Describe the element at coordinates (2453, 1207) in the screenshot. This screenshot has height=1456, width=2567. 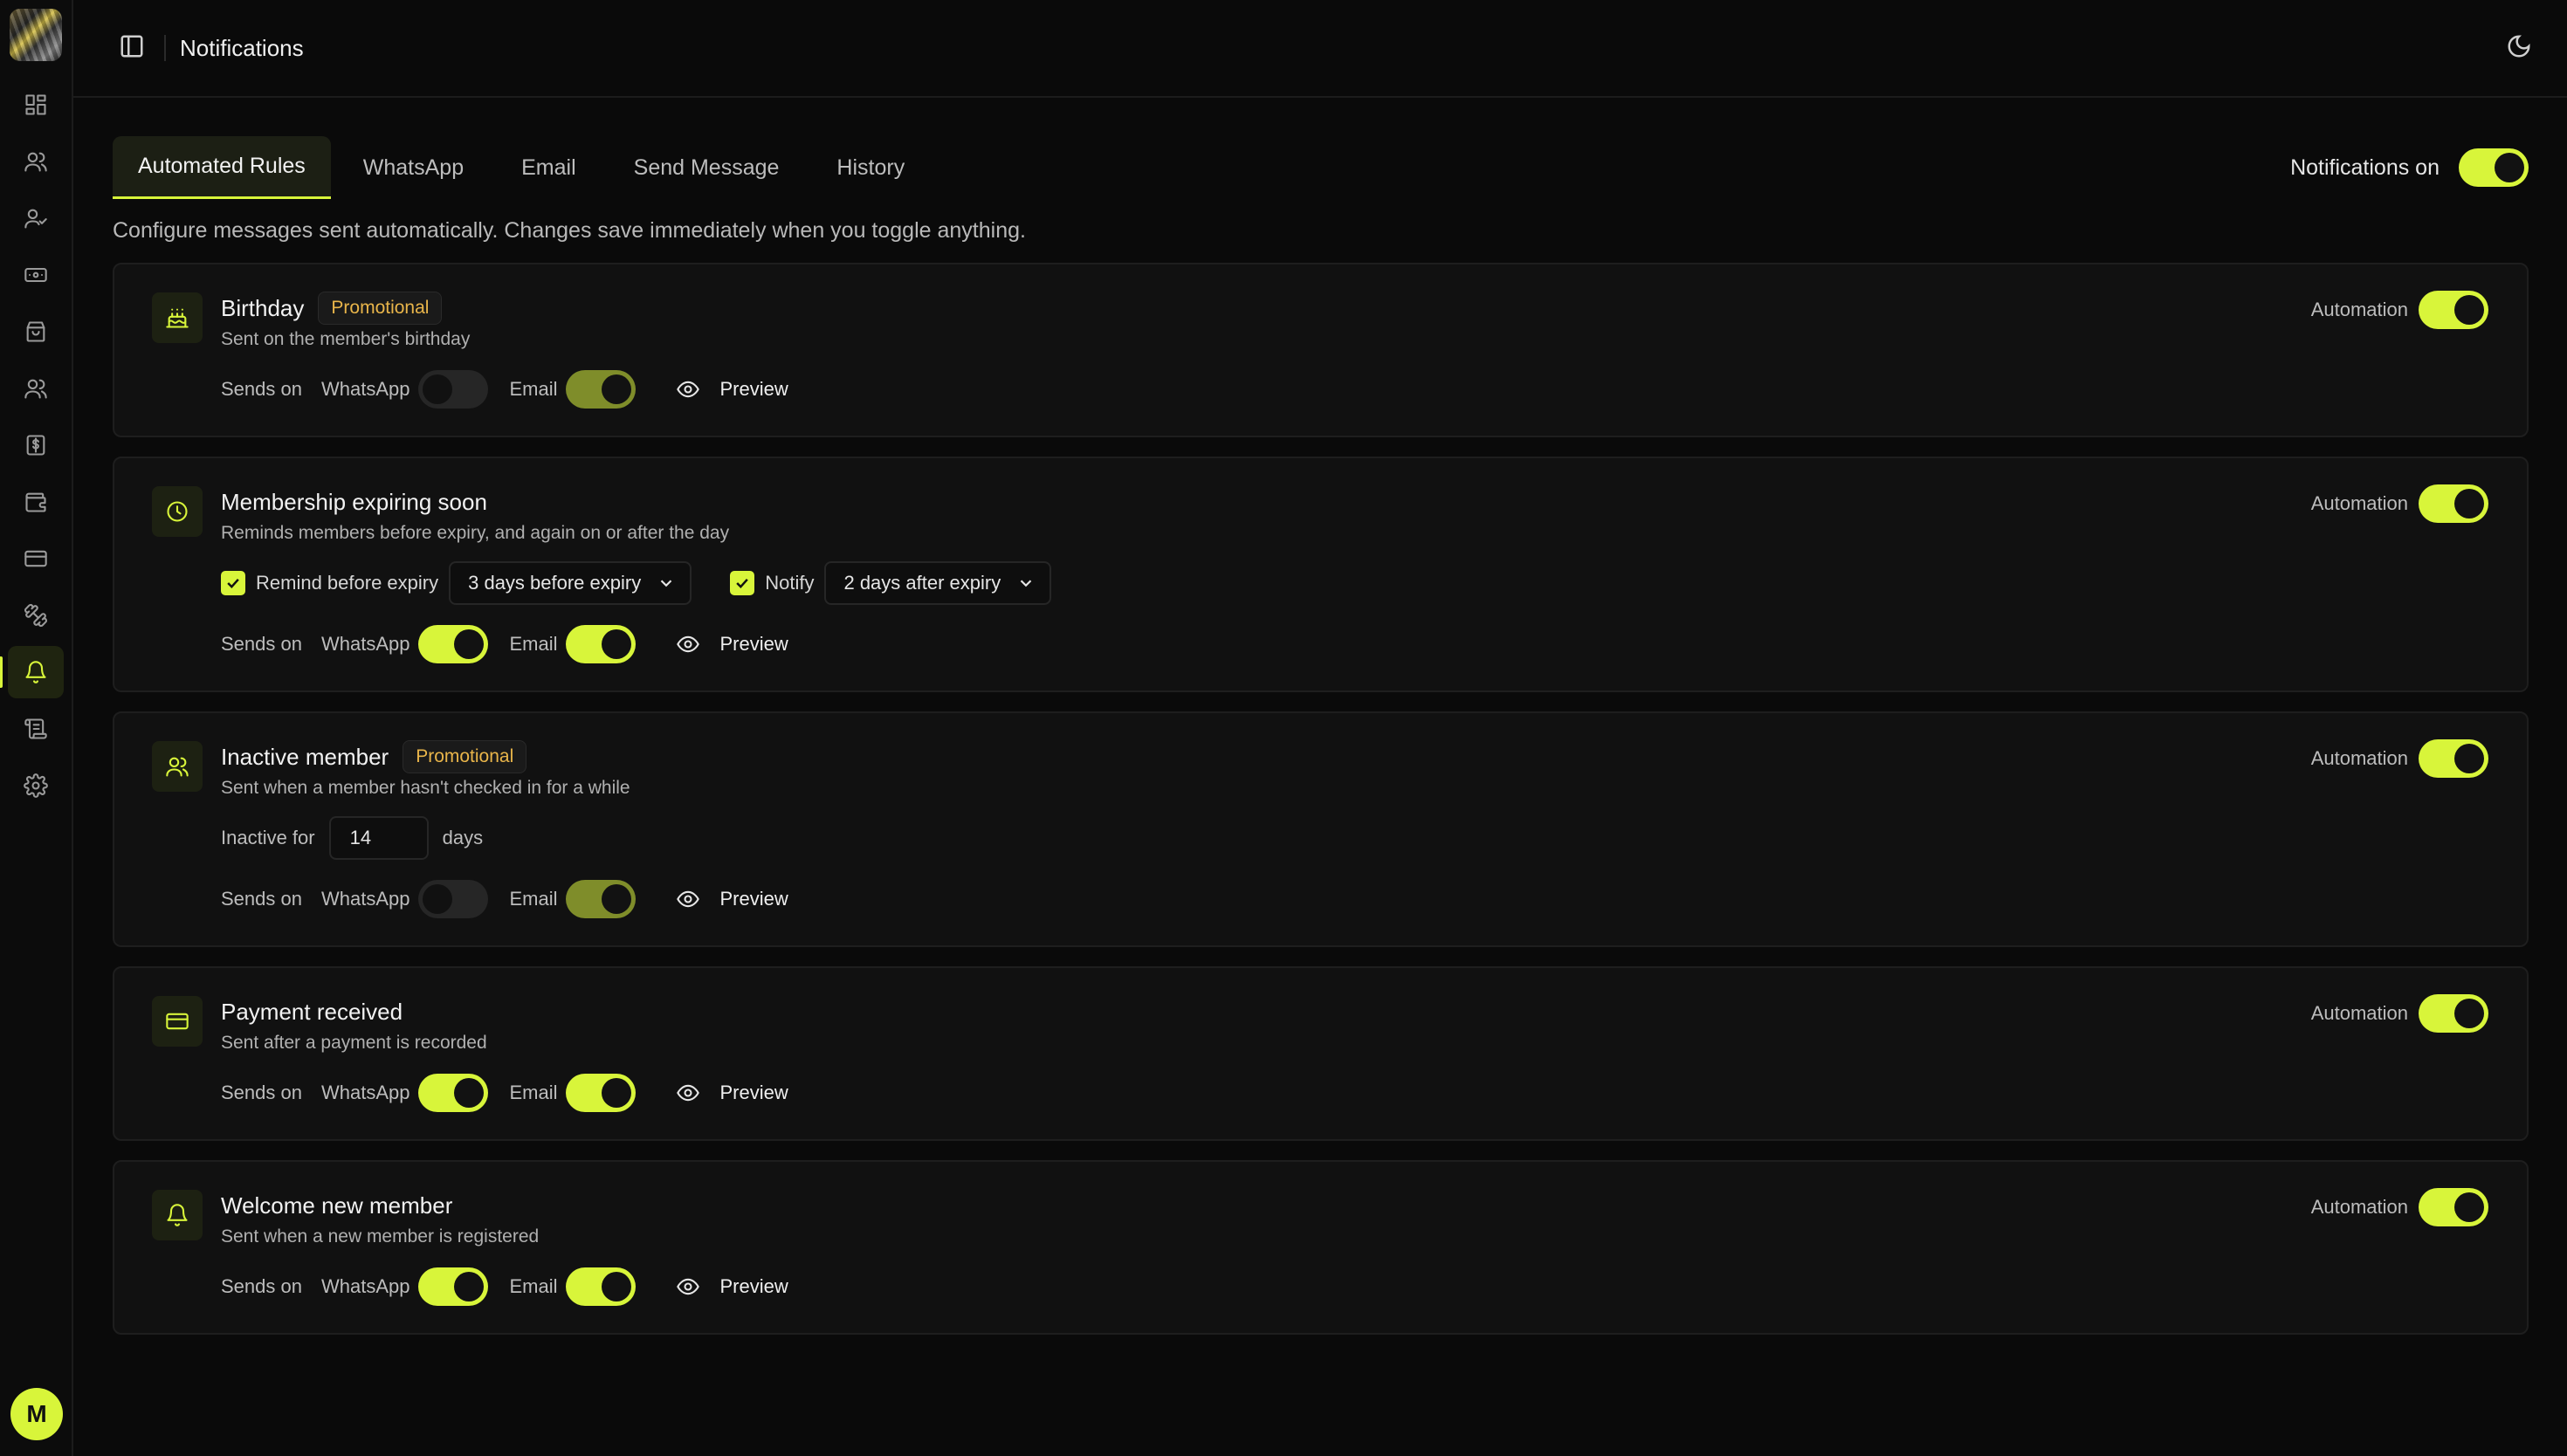
I see `automation-toggle-welcome` at that location.